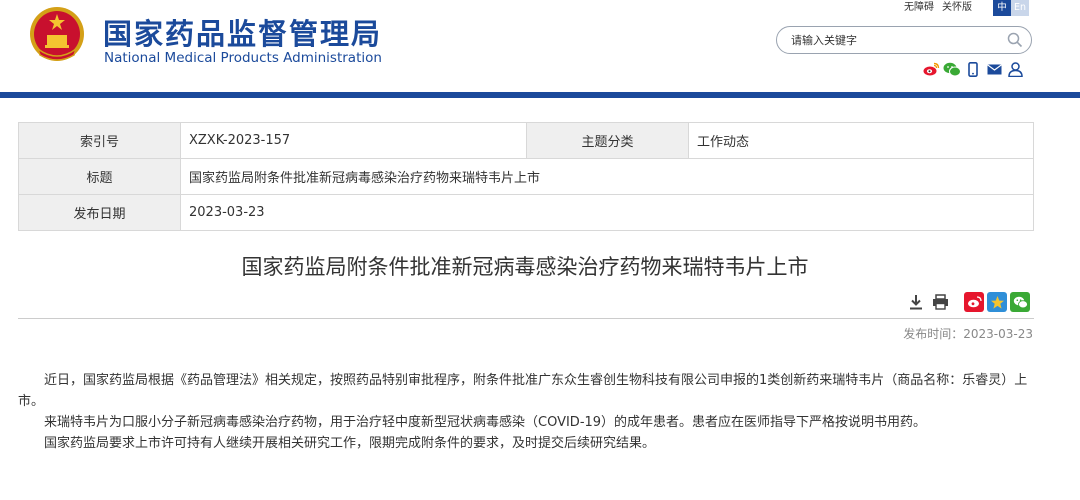  What do you see at coordinates (997, 302) in the screenshot?
I see `share-qzone-icon` at bounding box center [997, 302].